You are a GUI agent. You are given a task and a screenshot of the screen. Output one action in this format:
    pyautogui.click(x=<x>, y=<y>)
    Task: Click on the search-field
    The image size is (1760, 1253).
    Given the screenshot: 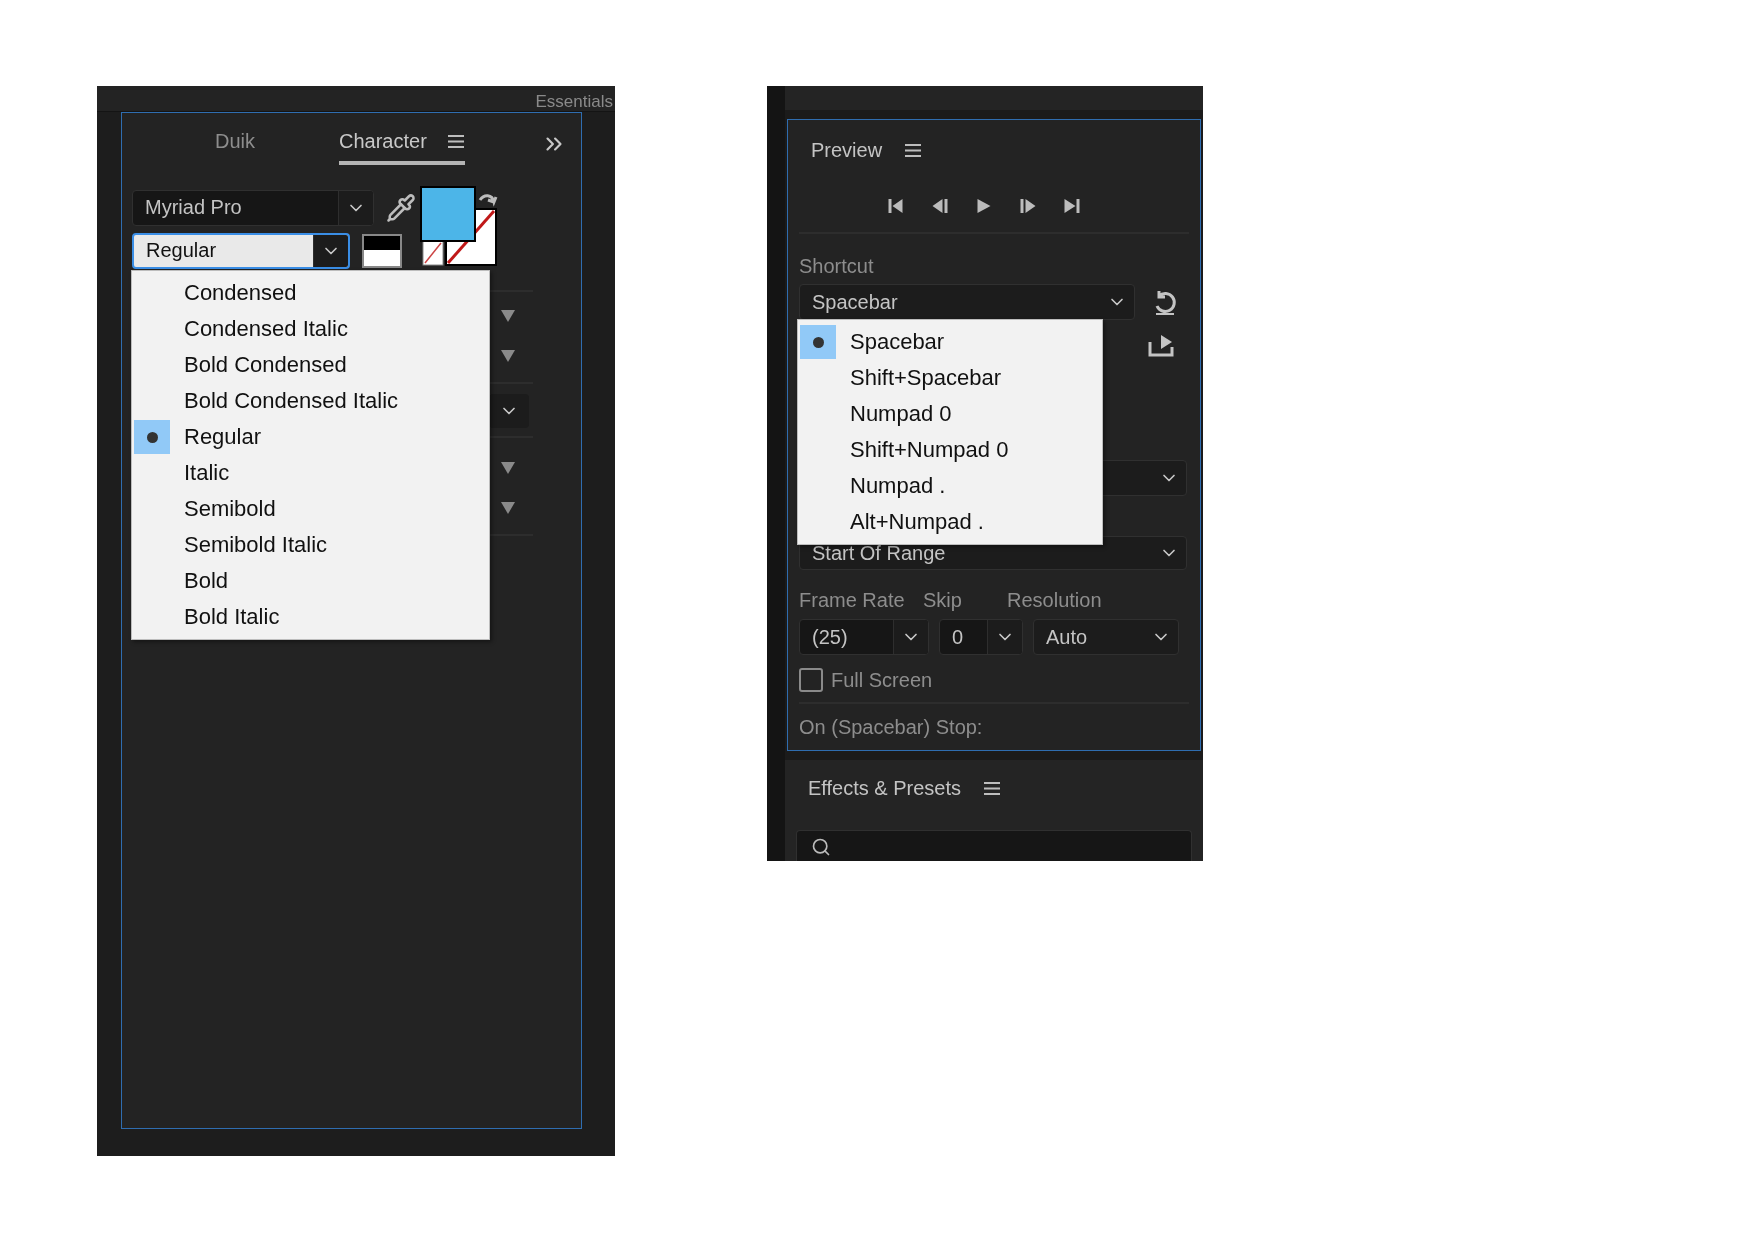 What is the action you would take?
    pyautogui.click(x=994, y=845)
    